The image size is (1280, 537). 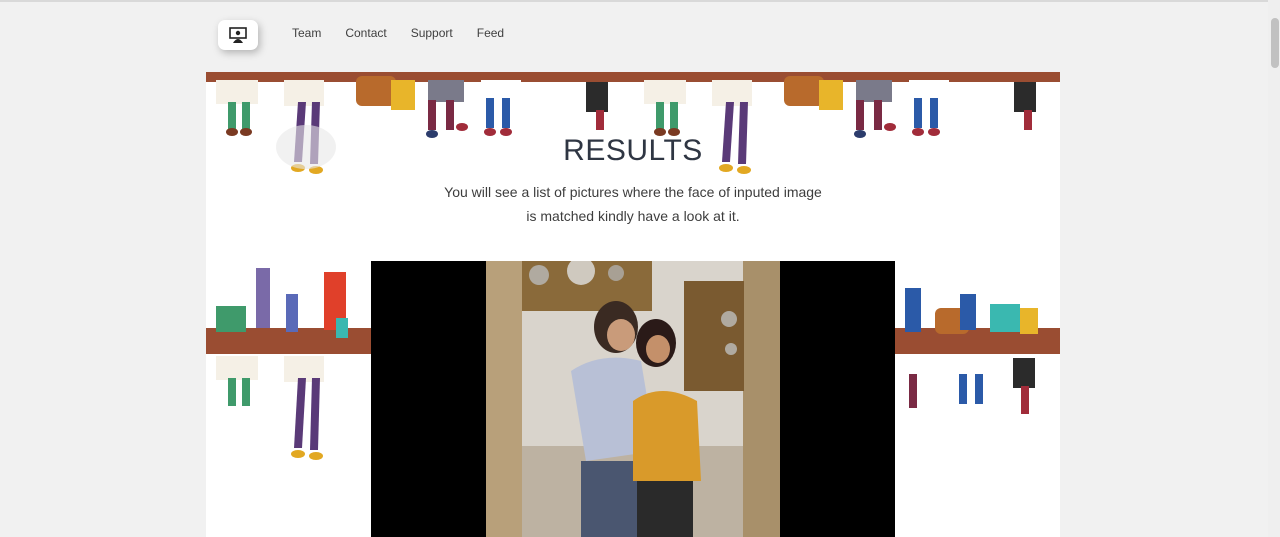 I want to click on page-scrollbar, so click(x=1274, y=268).